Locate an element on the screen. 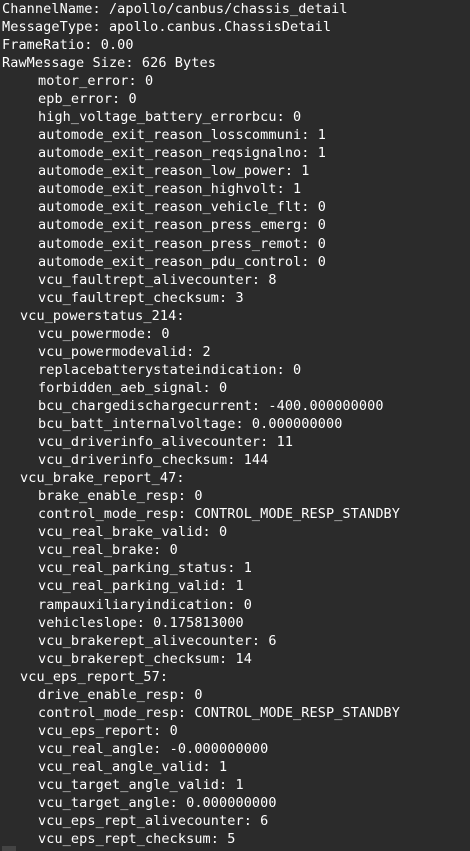 The width and height of the screenshot is (470, 851). message-field-line: vehicleslope: 0.175813000 is located at coordinates (141, 622).